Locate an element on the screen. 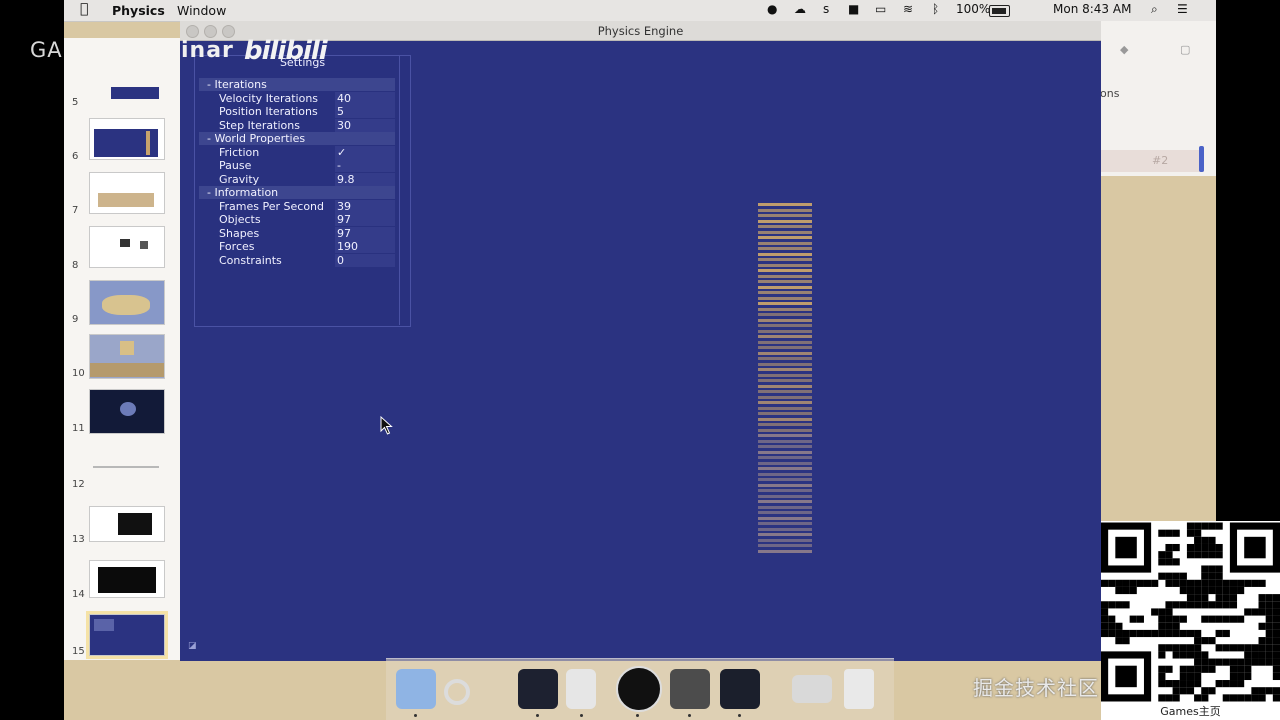  terminal-icon is located at coordinates (538, 689).